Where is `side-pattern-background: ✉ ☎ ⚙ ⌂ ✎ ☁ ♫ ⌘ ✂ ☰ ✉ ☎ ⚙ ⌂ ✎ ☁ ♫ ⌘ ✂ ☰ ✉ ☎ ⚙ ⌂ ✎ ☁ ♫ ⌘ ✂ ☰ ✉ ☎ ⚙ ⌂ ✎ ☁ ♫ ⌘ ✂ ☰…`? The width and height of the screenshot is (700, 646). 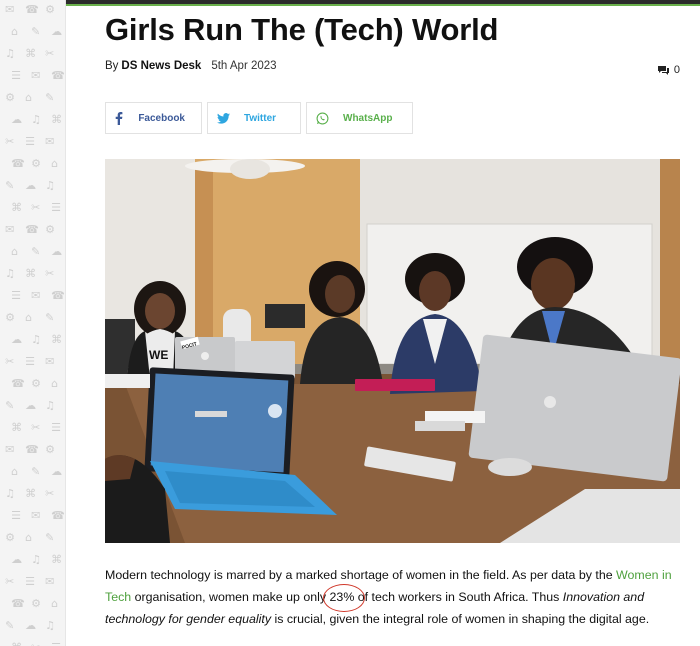
side-pattern-background: ✉ ☎ ⚙ ⌂ ✎ ☁ ♫ ⌘ ✂ ☰ ✉ ☎ ⚙ ⌂ ✎ ☁ ♫ ⌘ ✂ ☰ ✉ ☎ ⚙ ⌂ ✎ ☁ ♫ ⌘ ✂ ☰ ✉ ☎ ⚙ ⌂ ✎ ☁ ♫ ⌘ ✂ ☰… is located at coordinates (33, 323).